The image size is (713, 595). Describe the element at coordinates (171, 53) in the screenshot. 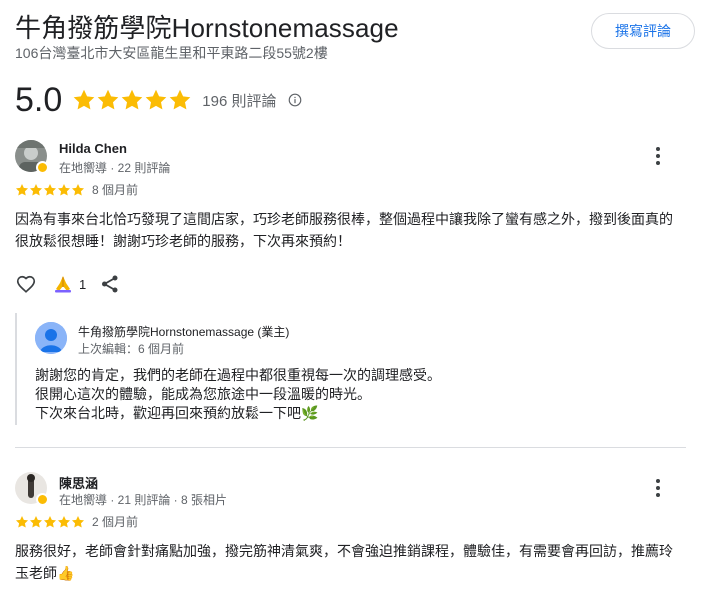

I see `place-address: 106台灣臺北市大安區龍生里和平東路二段55號2樓` at that location.